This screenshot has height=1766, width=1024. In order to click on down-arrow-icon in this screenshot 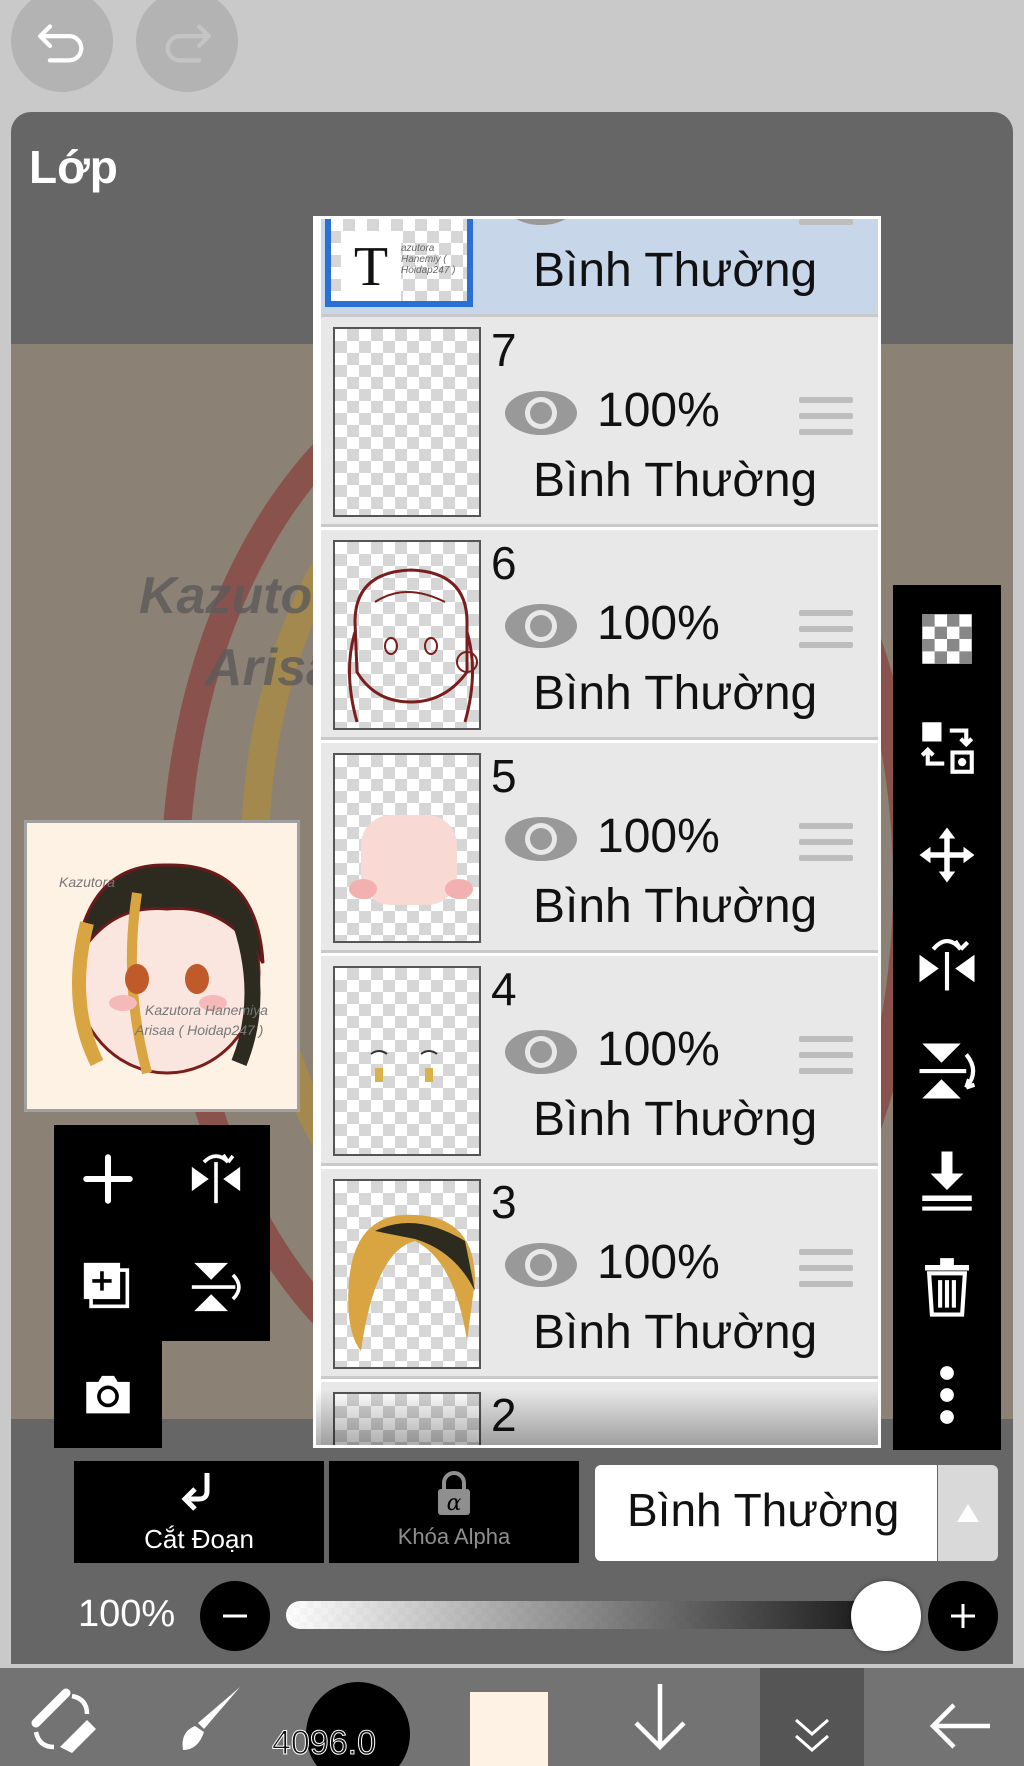, I will do `click(660, 1717)`.